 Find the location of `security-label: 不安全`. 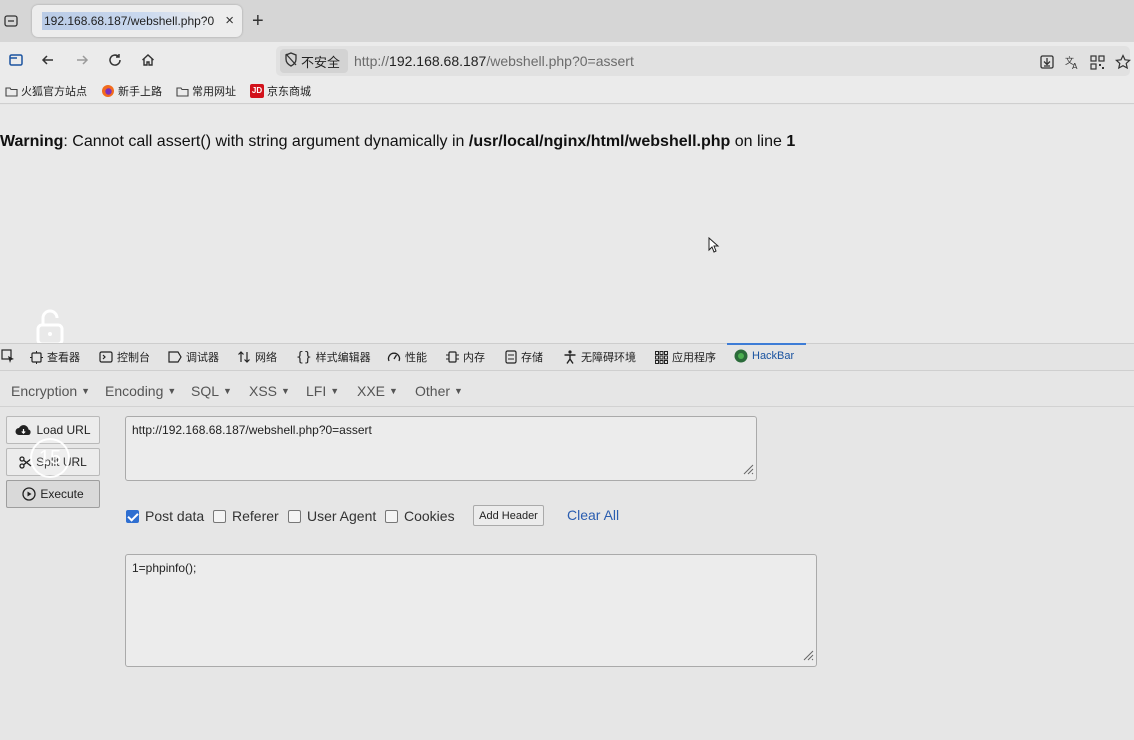

security-label: 不安全 is located at coordinates (321, 62).